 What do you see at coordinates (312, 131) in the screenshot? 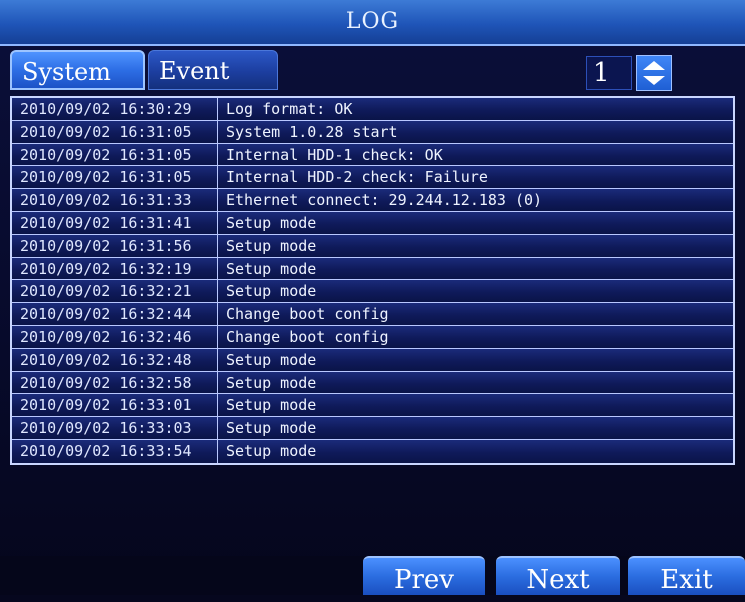
I see `log-message: System 1.0.28 start` at bounding box center [312, 131].